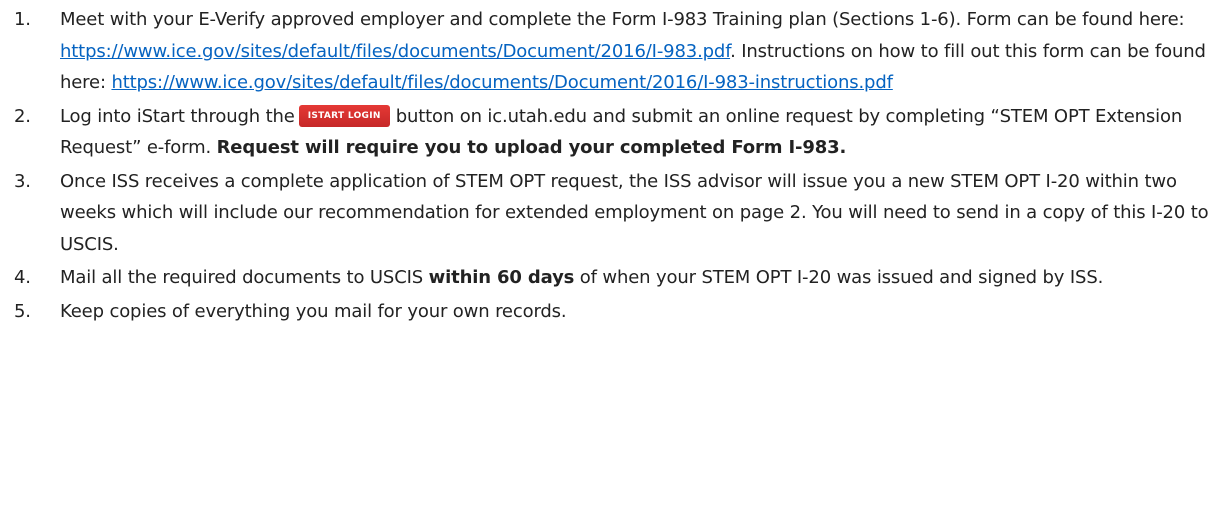 The image size is (1219, 523). What do you see at coordinates (22, 181) in the screenshot?
I see `step-number: 3.` at bounding box center [22, 181].